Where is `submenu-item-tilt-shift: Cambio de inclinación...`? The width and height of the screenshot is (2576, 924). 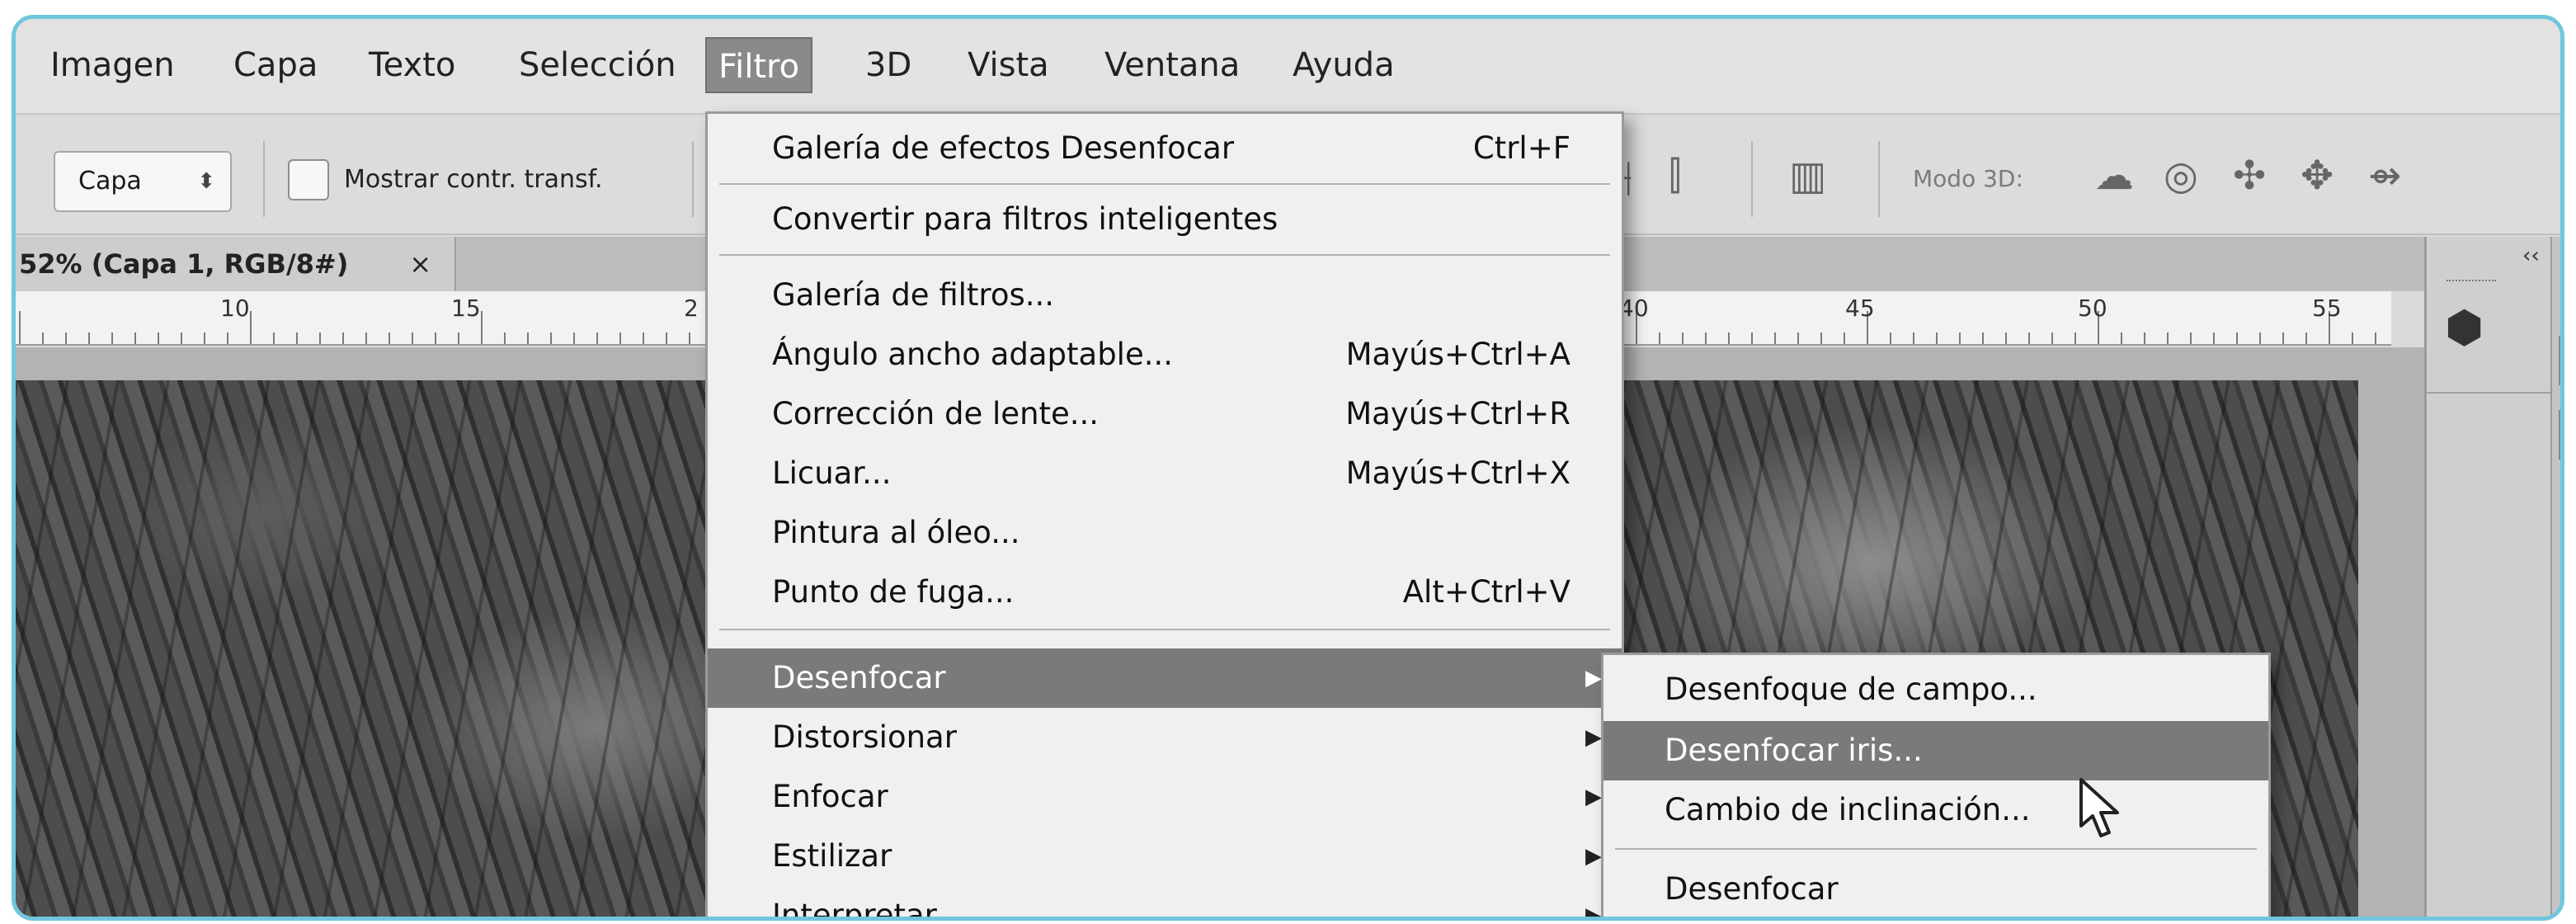
submenu-item-tilt-shift: Cambio de inclinación... is located at coordinates (1936, 810).